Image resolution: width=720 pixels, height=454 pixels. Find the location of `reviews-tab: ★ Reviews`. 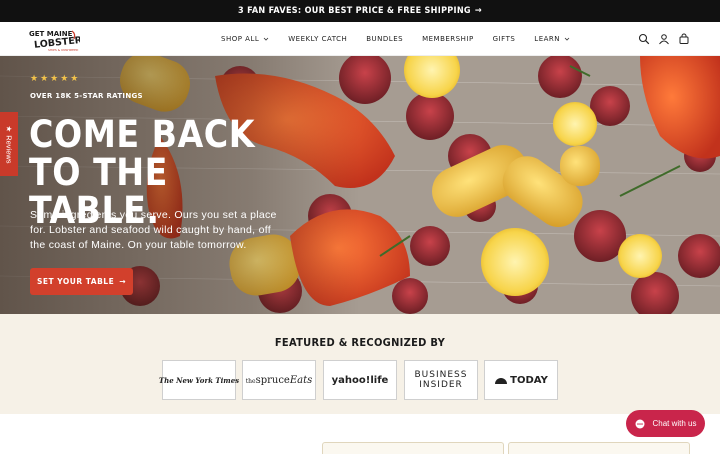

reviews-tab: ★ Reviews is located at coordinates (9, 144).